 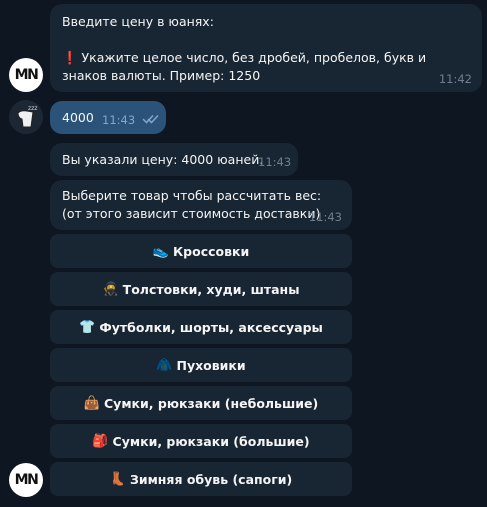 I want to click on backpack-icon: 🎒, so click(x=100, y=441).